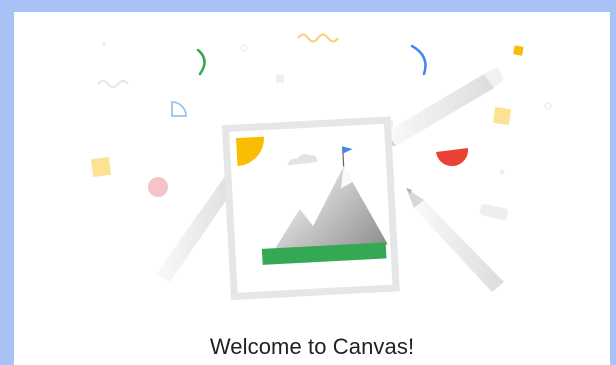  I want to click on yellow-square-confetti, so click(518, 50).